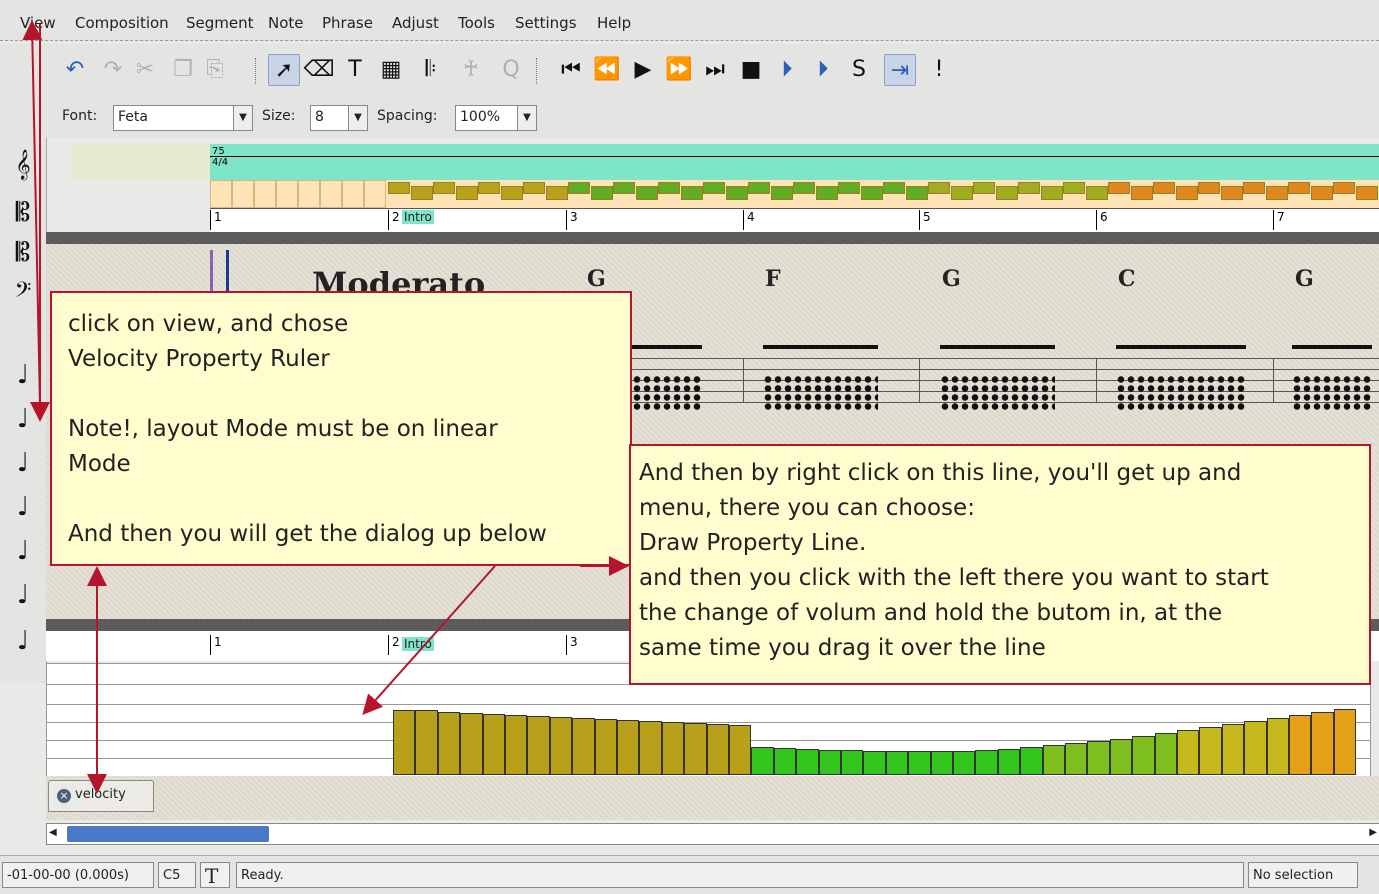 This screenshot has height=894, width=1379. I want to click on treble-clef-icon: 𝄞, so click(23, 165).